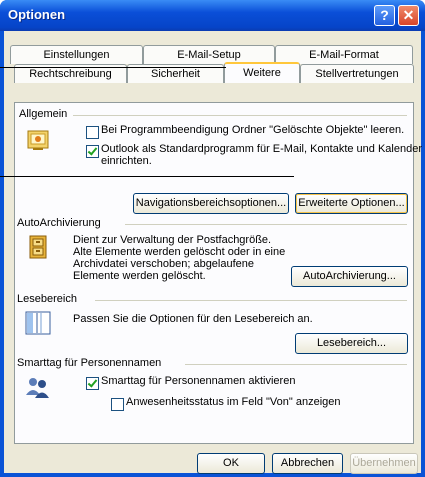 Image resolution: width=425 pixels, height=477 pixels. What do you see at coordinates (92, 151) in the screenshot?
I see `checkbox-default-program` at bounding box center [92, 151].